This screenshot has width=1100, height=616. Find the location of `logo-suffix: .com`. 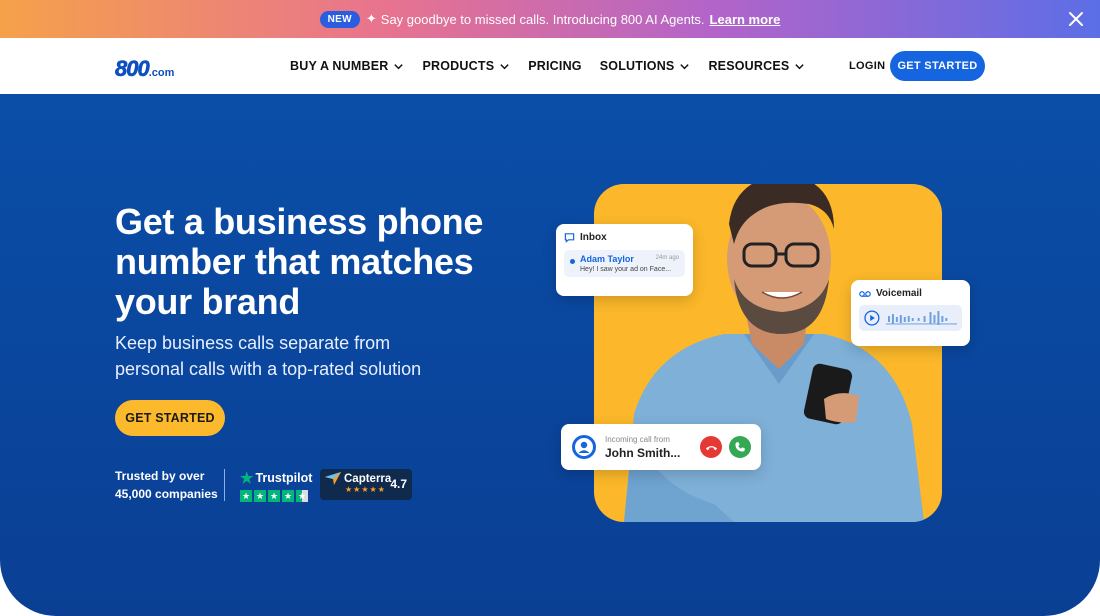

logo-suffix: .com is located at coordinates (161, 73).